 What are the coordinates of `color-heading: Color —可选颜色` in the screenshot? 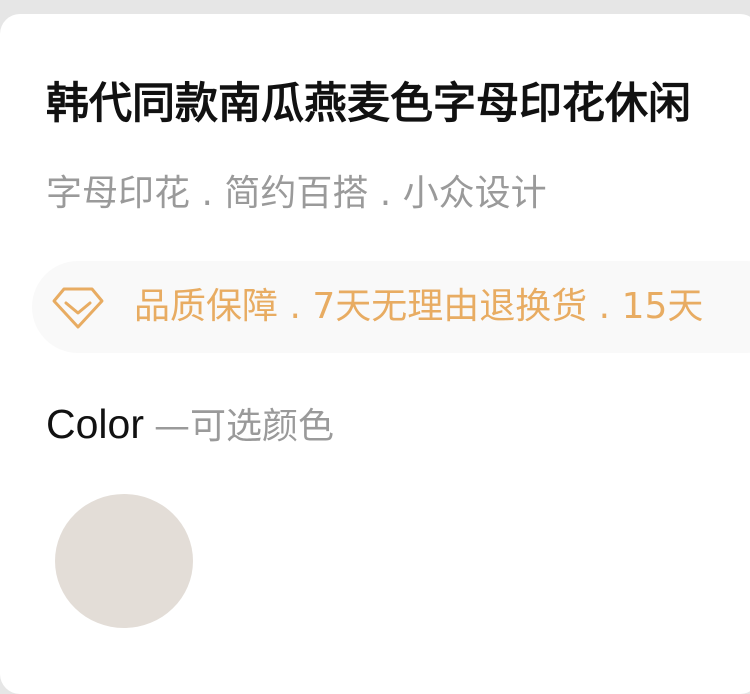 It's located at (190, 428).